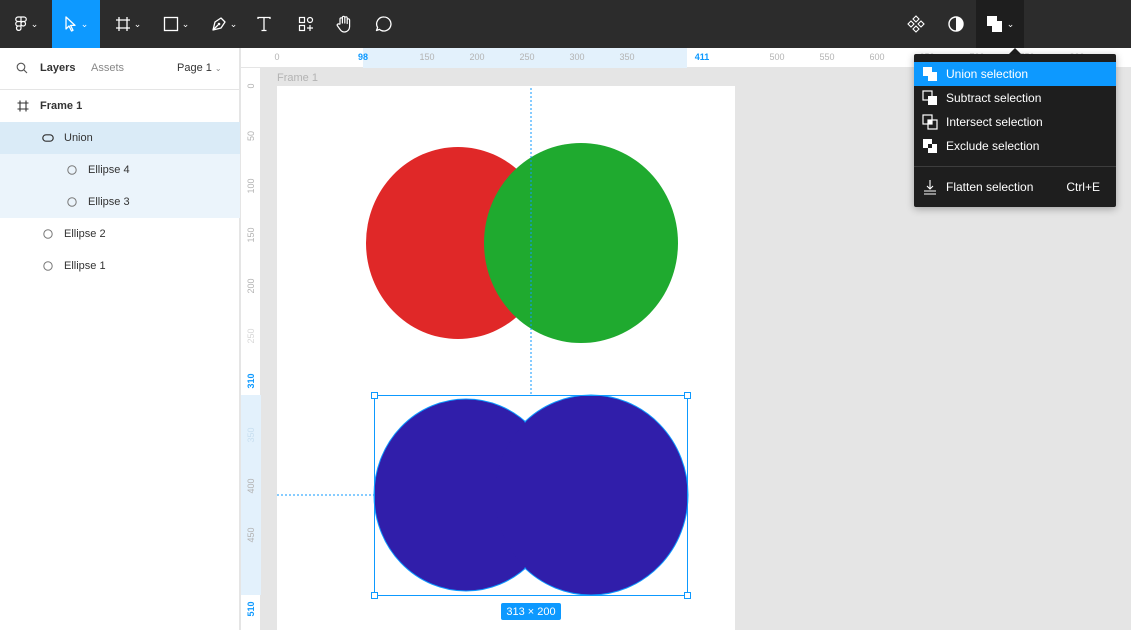 The image size is (1131, 630). Describe the element at coordinates (120, 266) in the screenshot. I see `layer-row-ellipse-1: Ellipse 1` at that location.